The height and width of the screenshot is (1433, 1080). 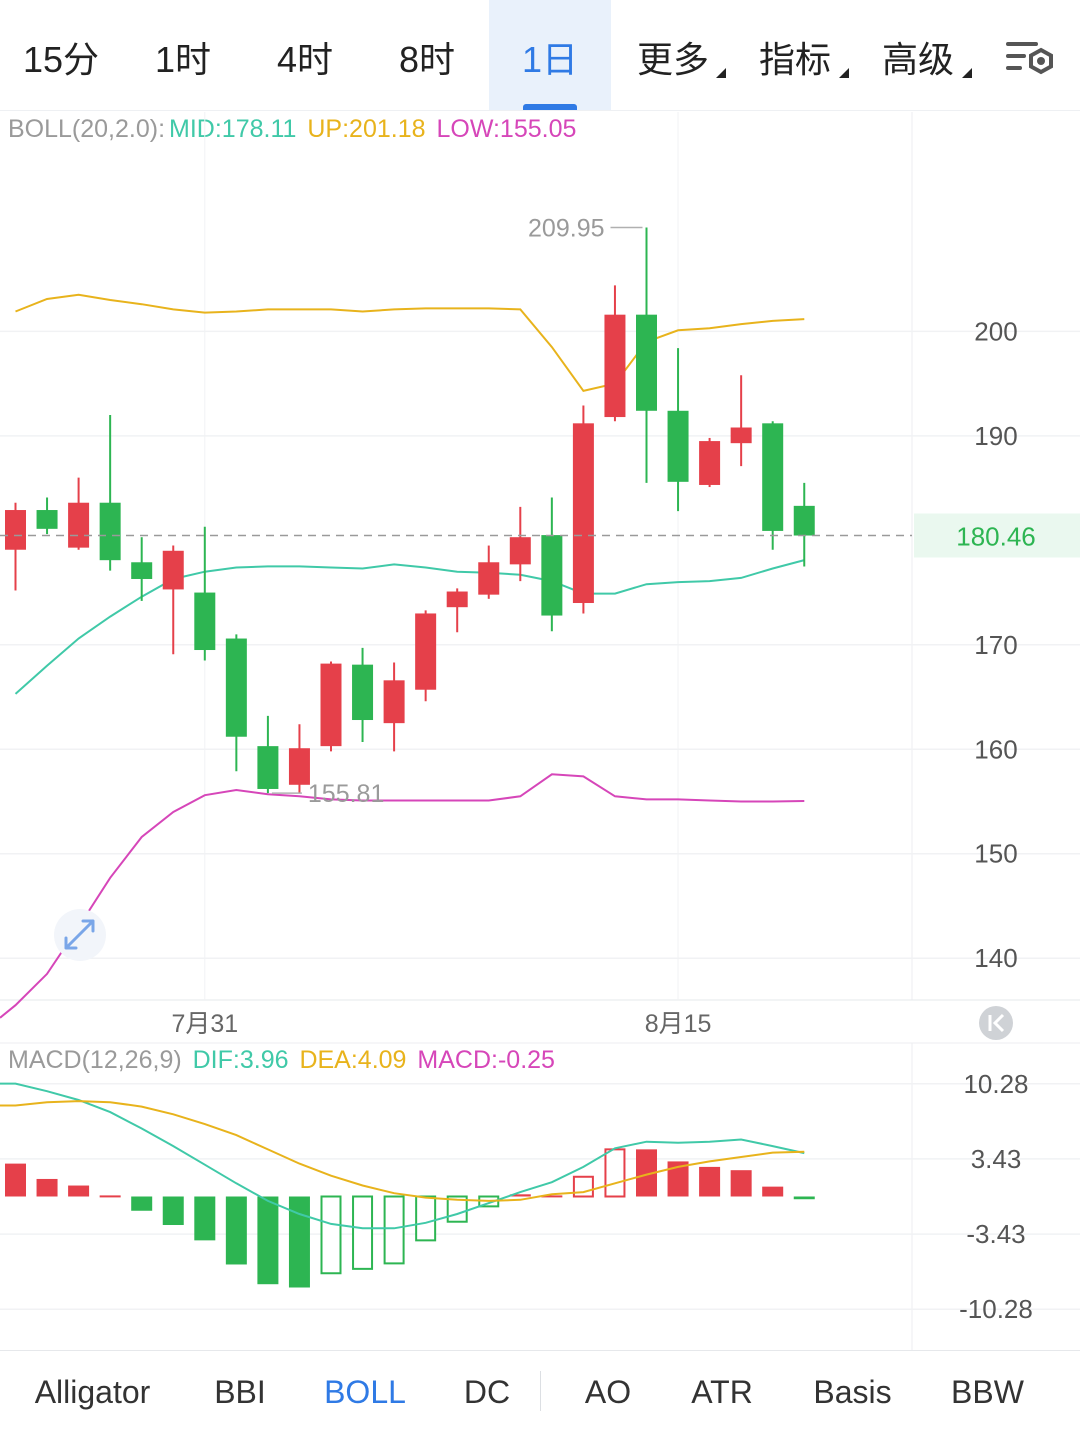 What do you see at coordinates (346, 794) in the screenshot?
I see `low-marker-label: 155.81` at bounding box center [346, 794].